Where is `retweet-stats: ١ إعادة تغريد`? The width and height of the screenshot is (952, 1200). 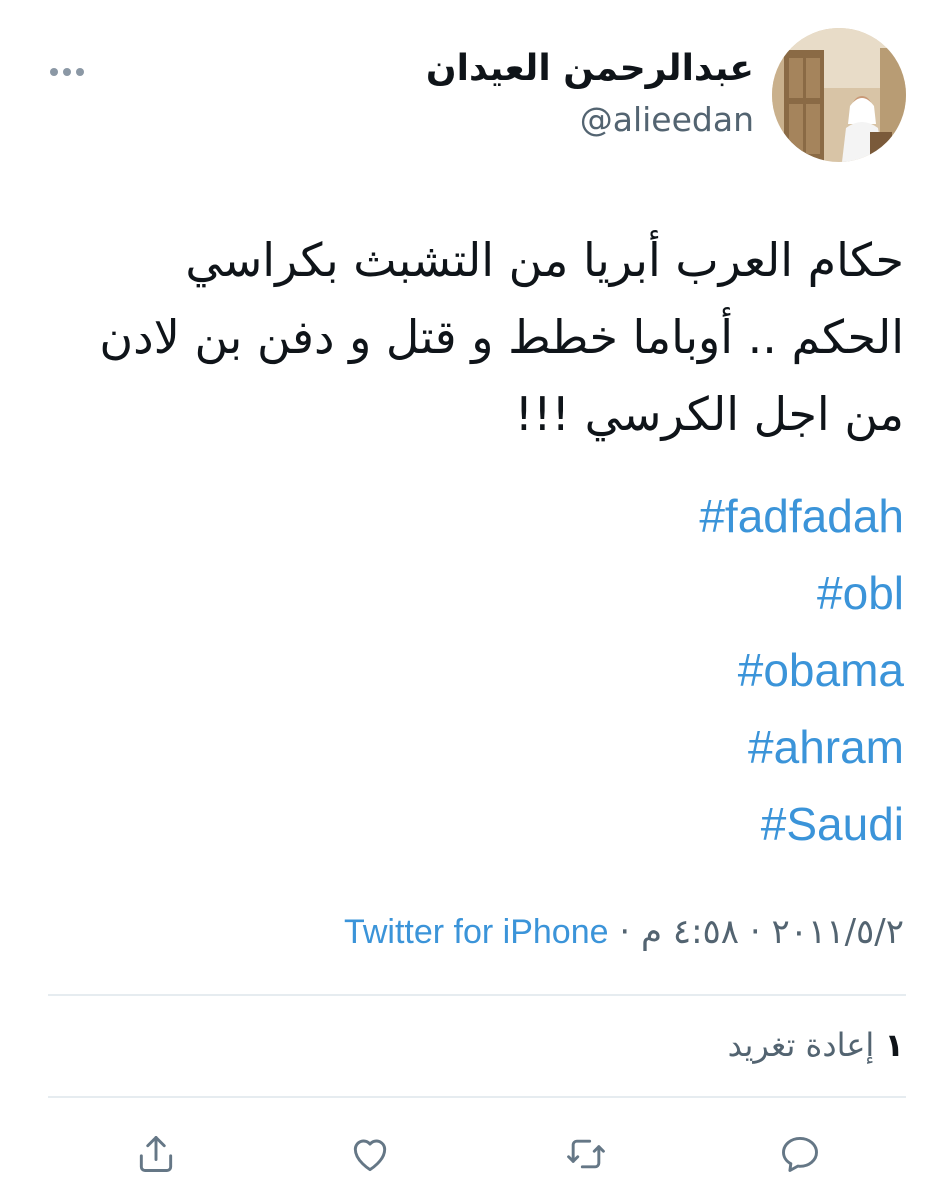 retweet-stats: ١ إعادة تغريد is located at coordinates (816, 1045).